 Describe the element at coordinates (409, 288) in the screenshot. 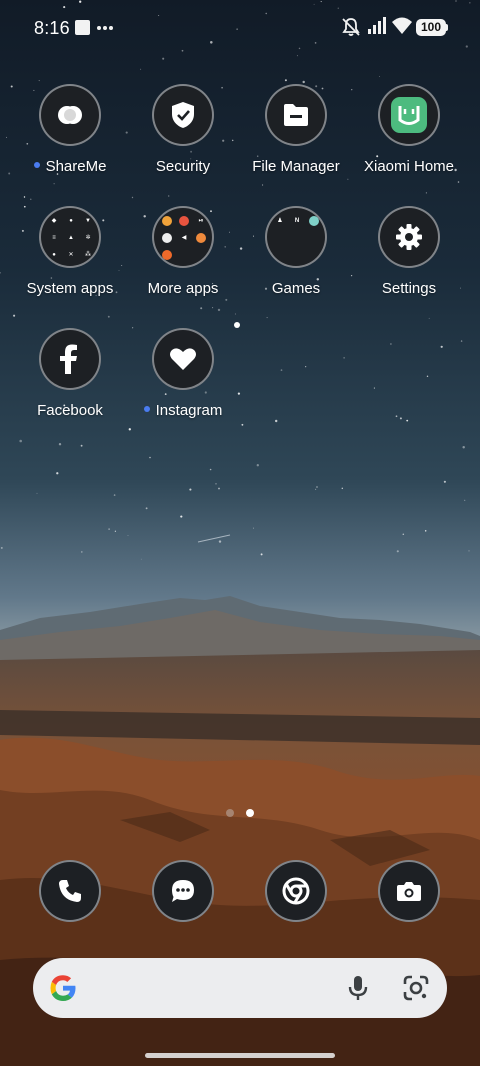

I see `app-label-settings: Settings` at that location.